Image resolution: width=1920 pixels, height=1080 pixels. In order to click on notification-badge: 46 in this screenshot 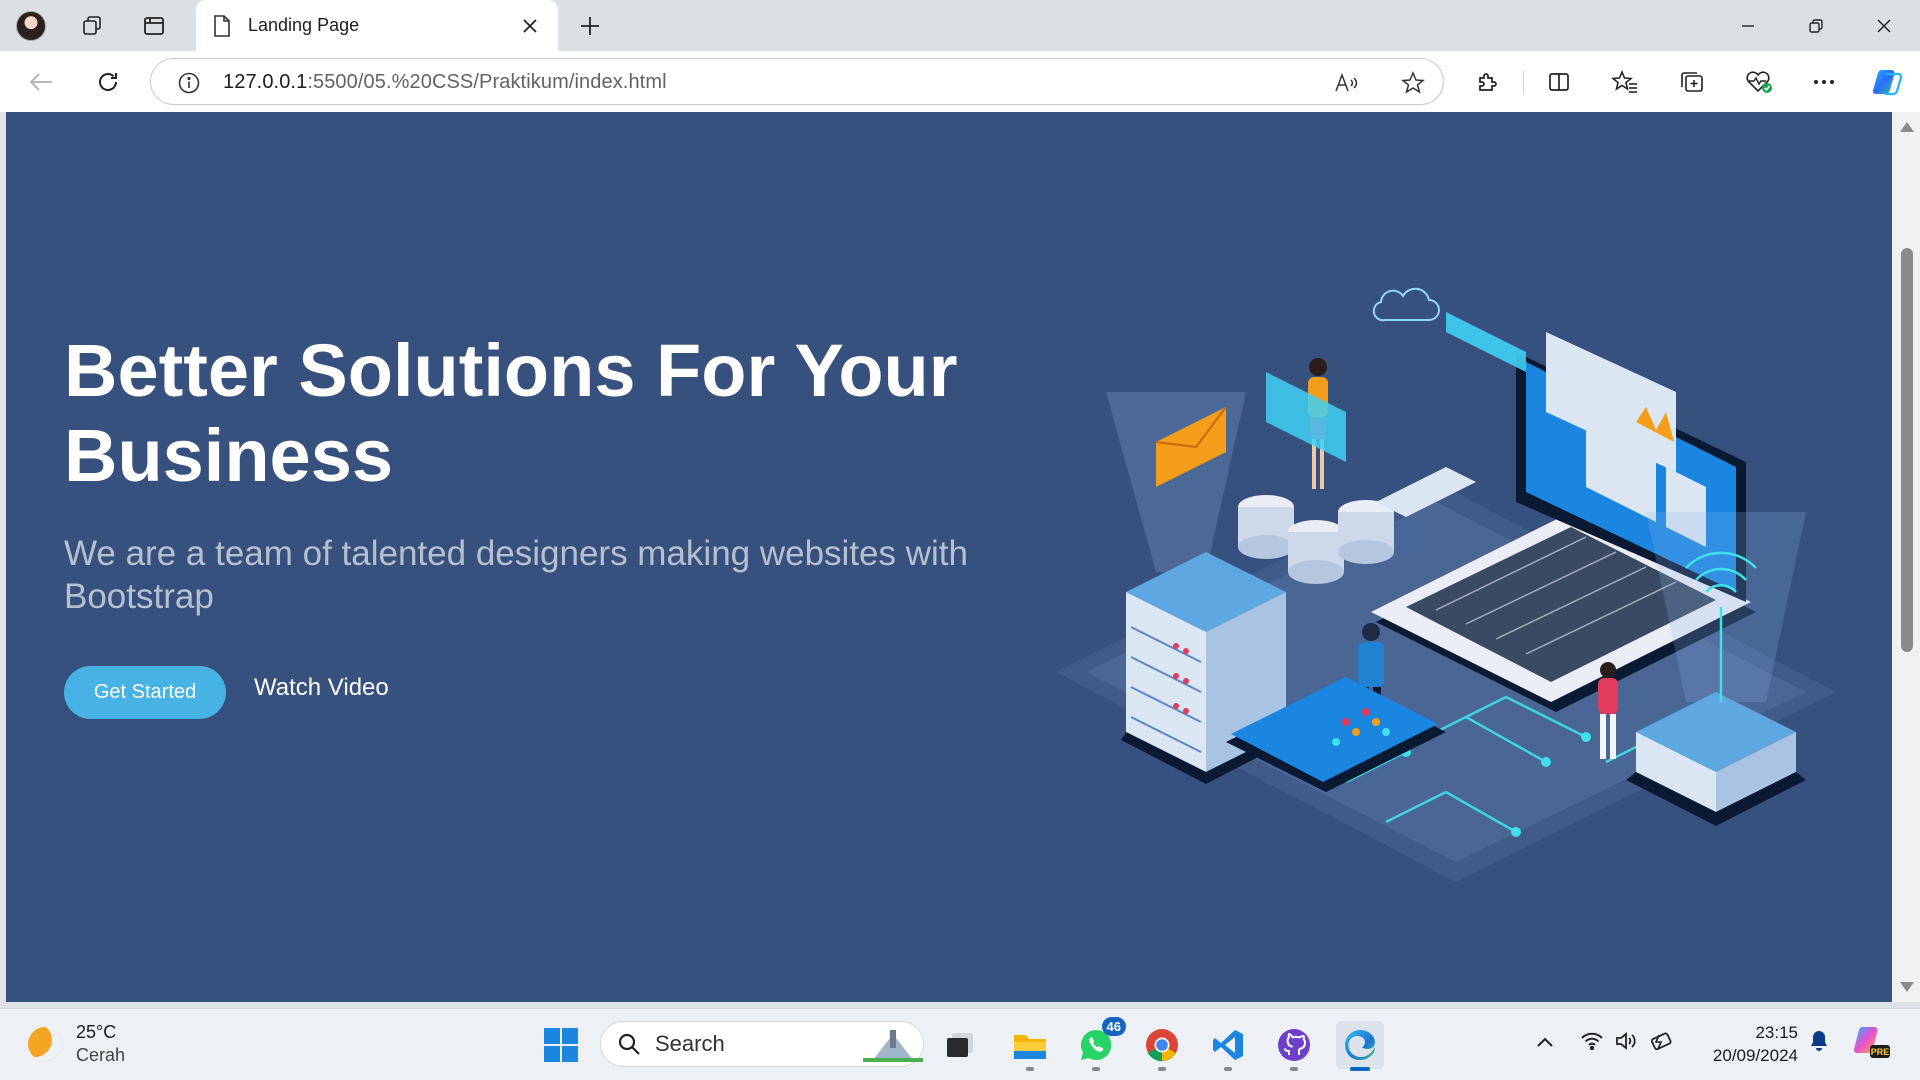, I will do `click(1113, 1026)`.